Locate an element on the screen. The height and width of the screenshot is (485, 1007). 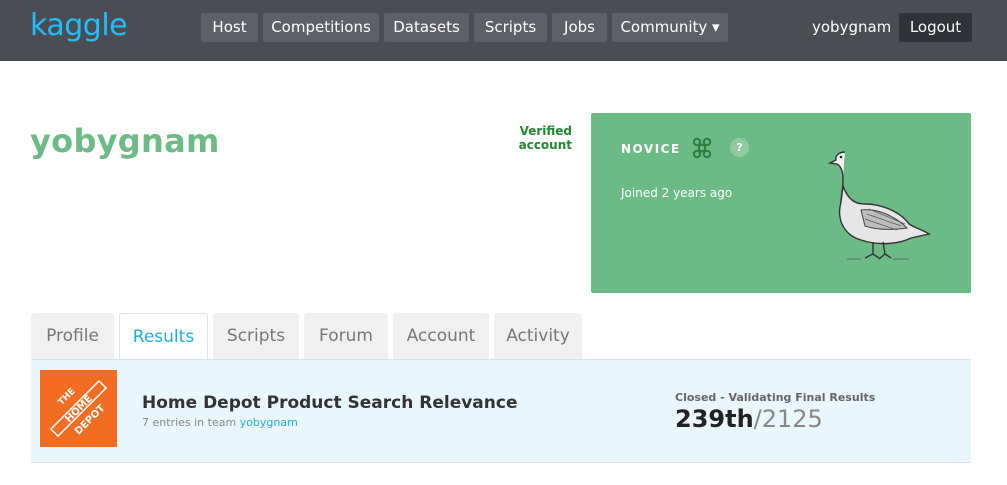
tab-scripts: Scripts is located at coordinates (256, 336).